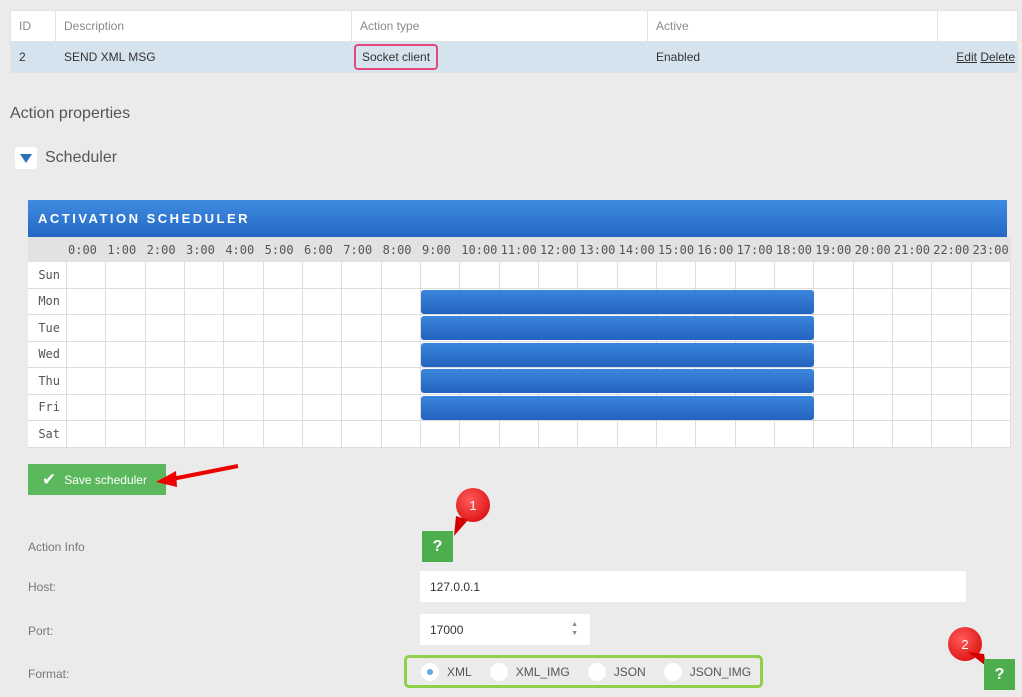 The image size is (1022, 697). Describe the element at coordinates (616, 671) in the screenshot. I see `format-option-json: JSON` at that location.